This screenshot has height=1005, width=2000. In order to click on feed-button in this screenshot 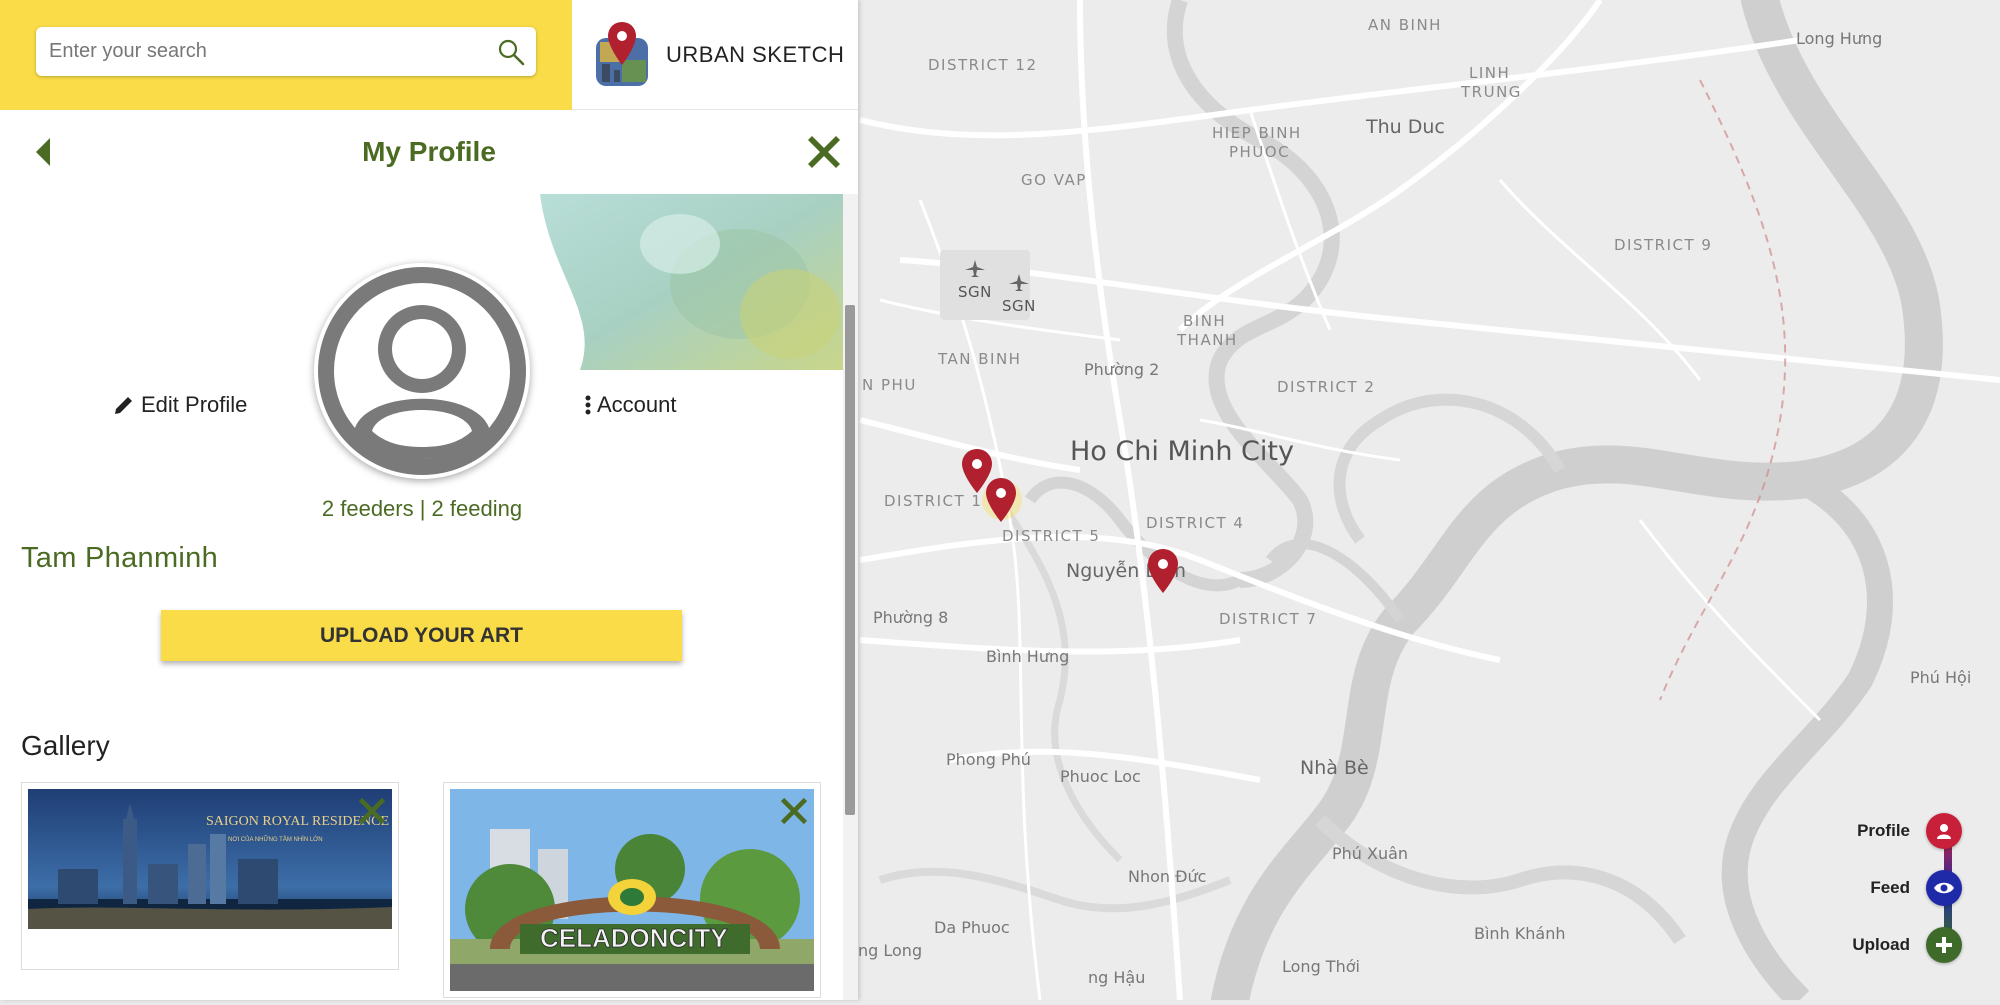, I will do `click(1944, 888)`.